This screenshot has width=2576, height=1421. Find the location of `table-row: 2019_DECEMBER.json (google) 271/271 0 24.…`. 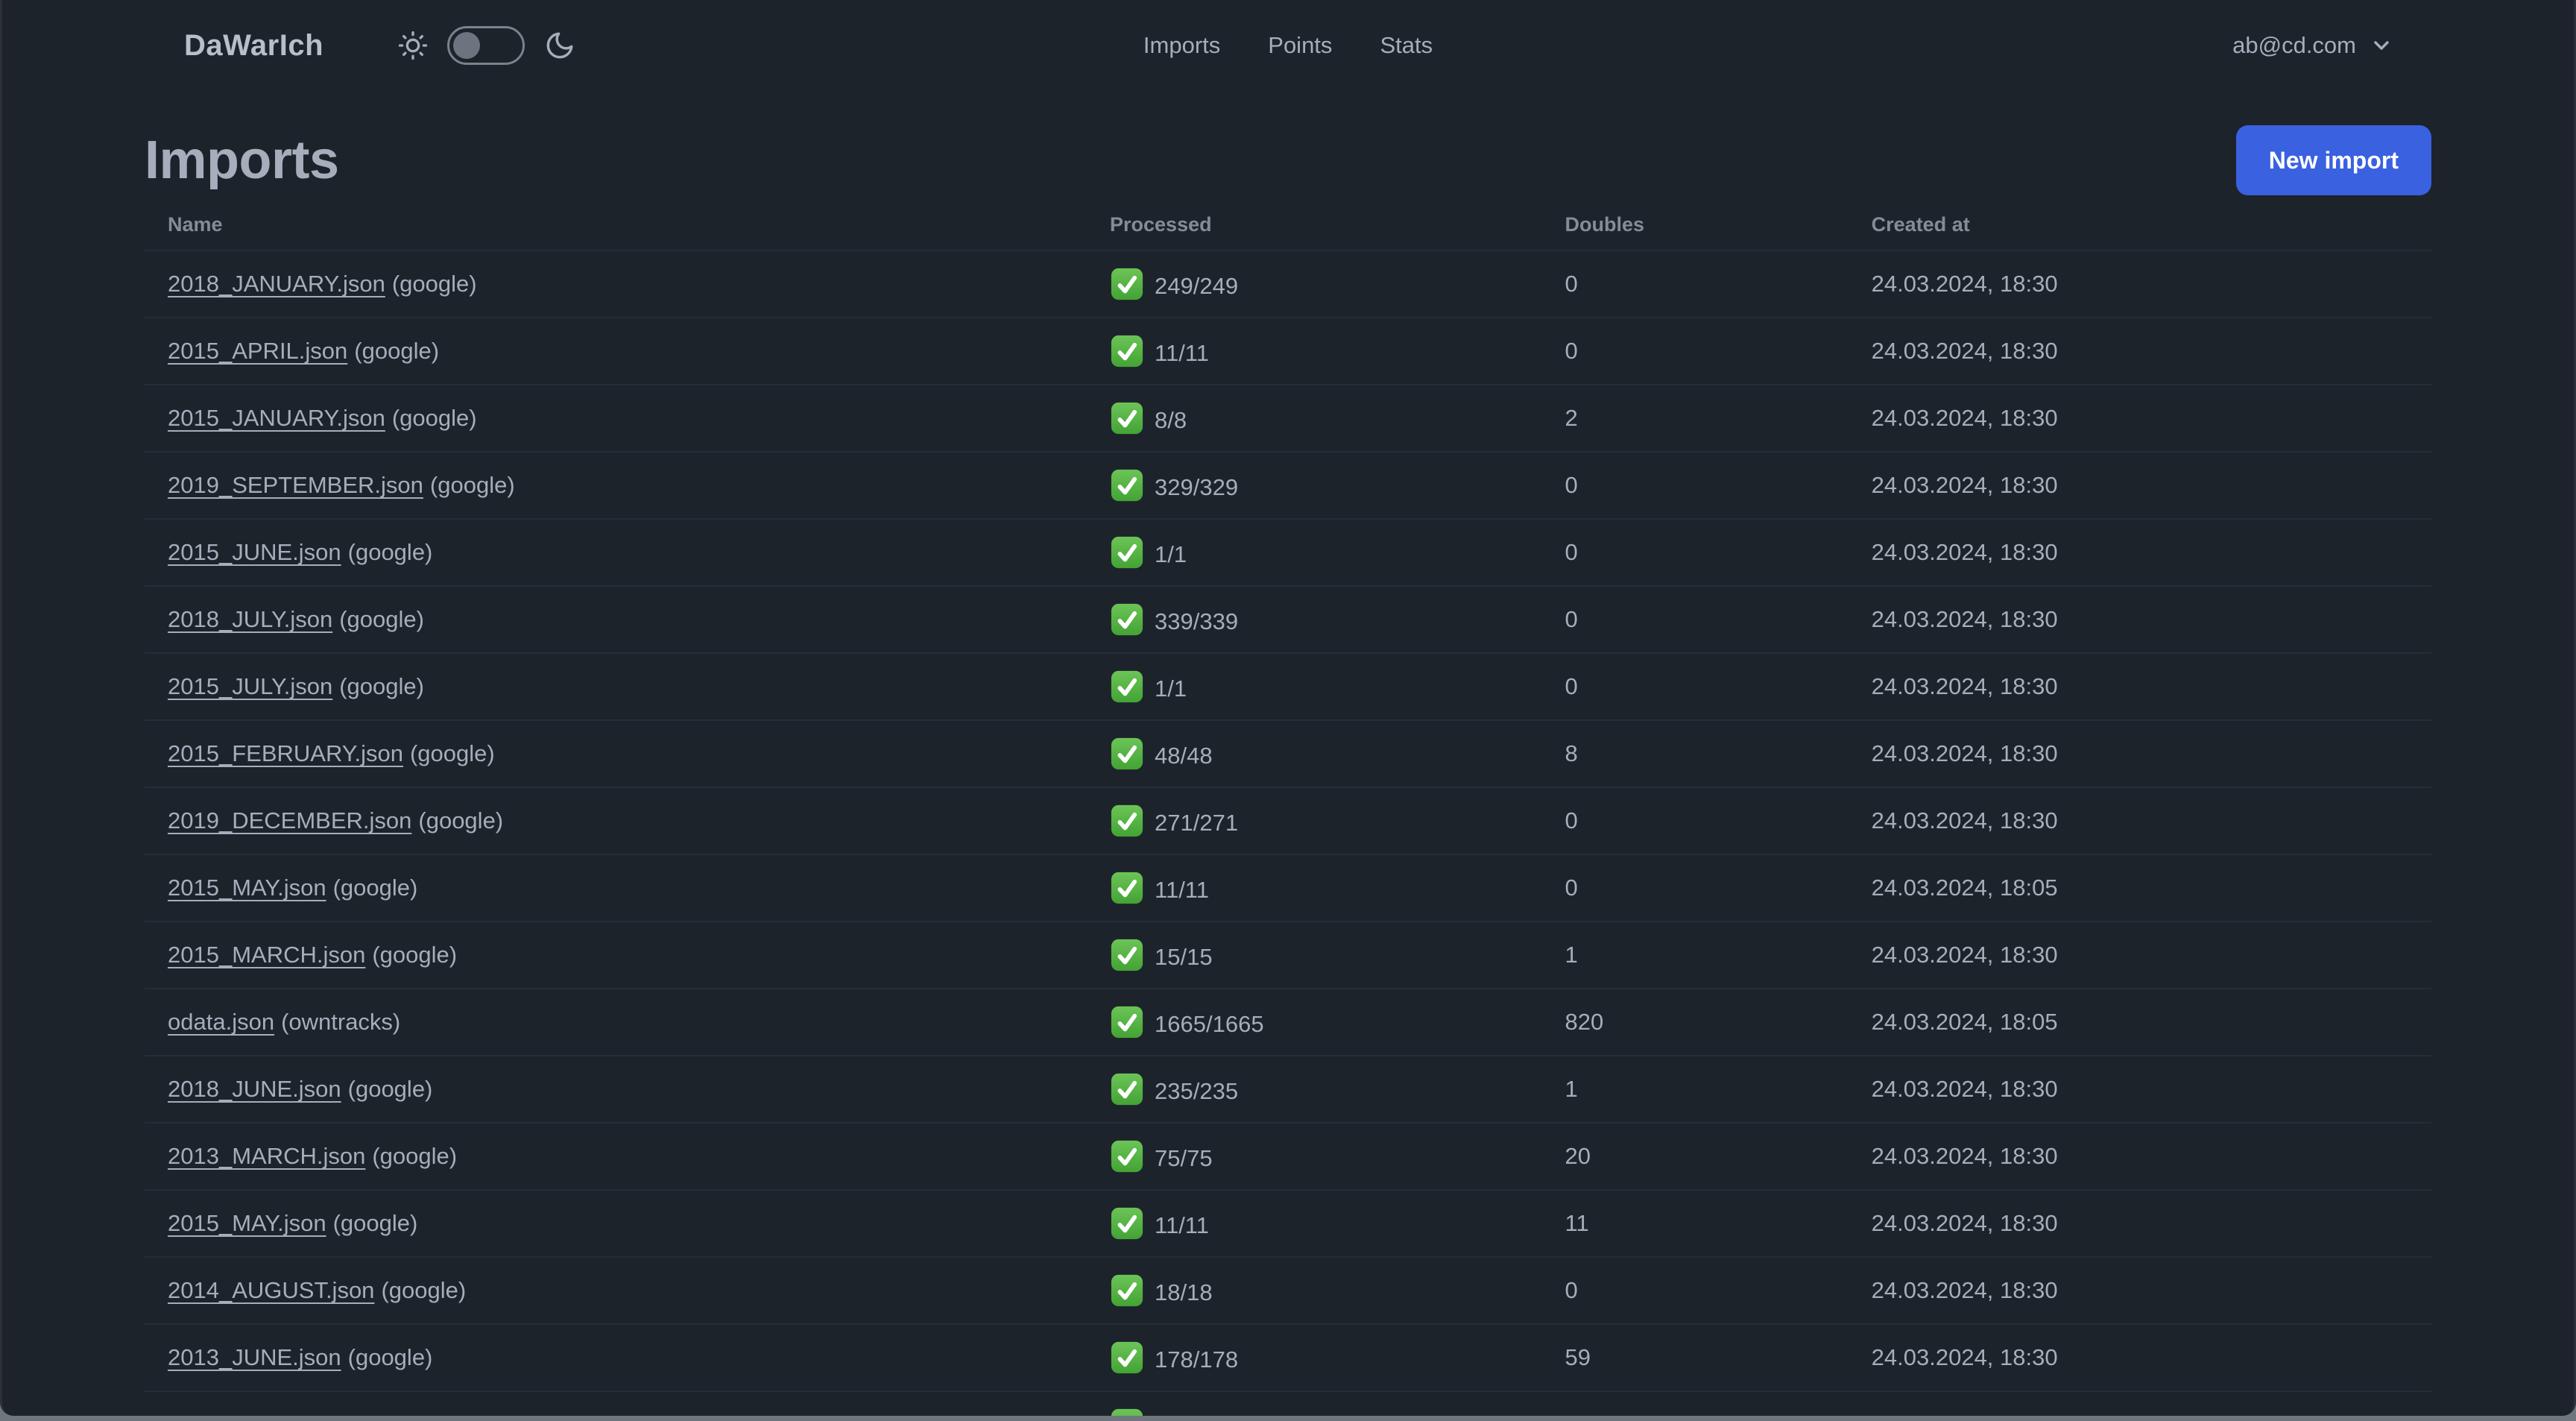

table-row: 2019_DECEMBER.json (google) 271/271 0 24.… is located at coordinates (1288, 821).